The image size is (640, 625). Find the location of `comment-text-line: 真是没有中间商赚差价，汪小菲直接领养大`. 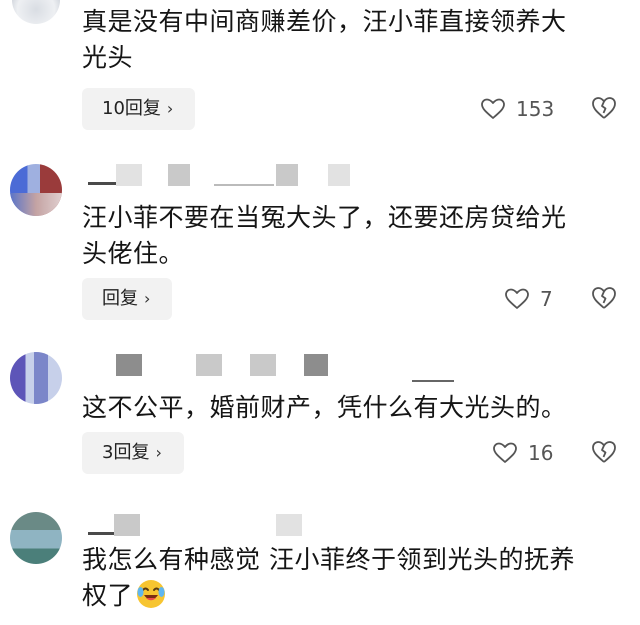

comment-text-line: 真是没有中间商赚差价，汪小菲直接领养大 is located at coordinates (324, 21).